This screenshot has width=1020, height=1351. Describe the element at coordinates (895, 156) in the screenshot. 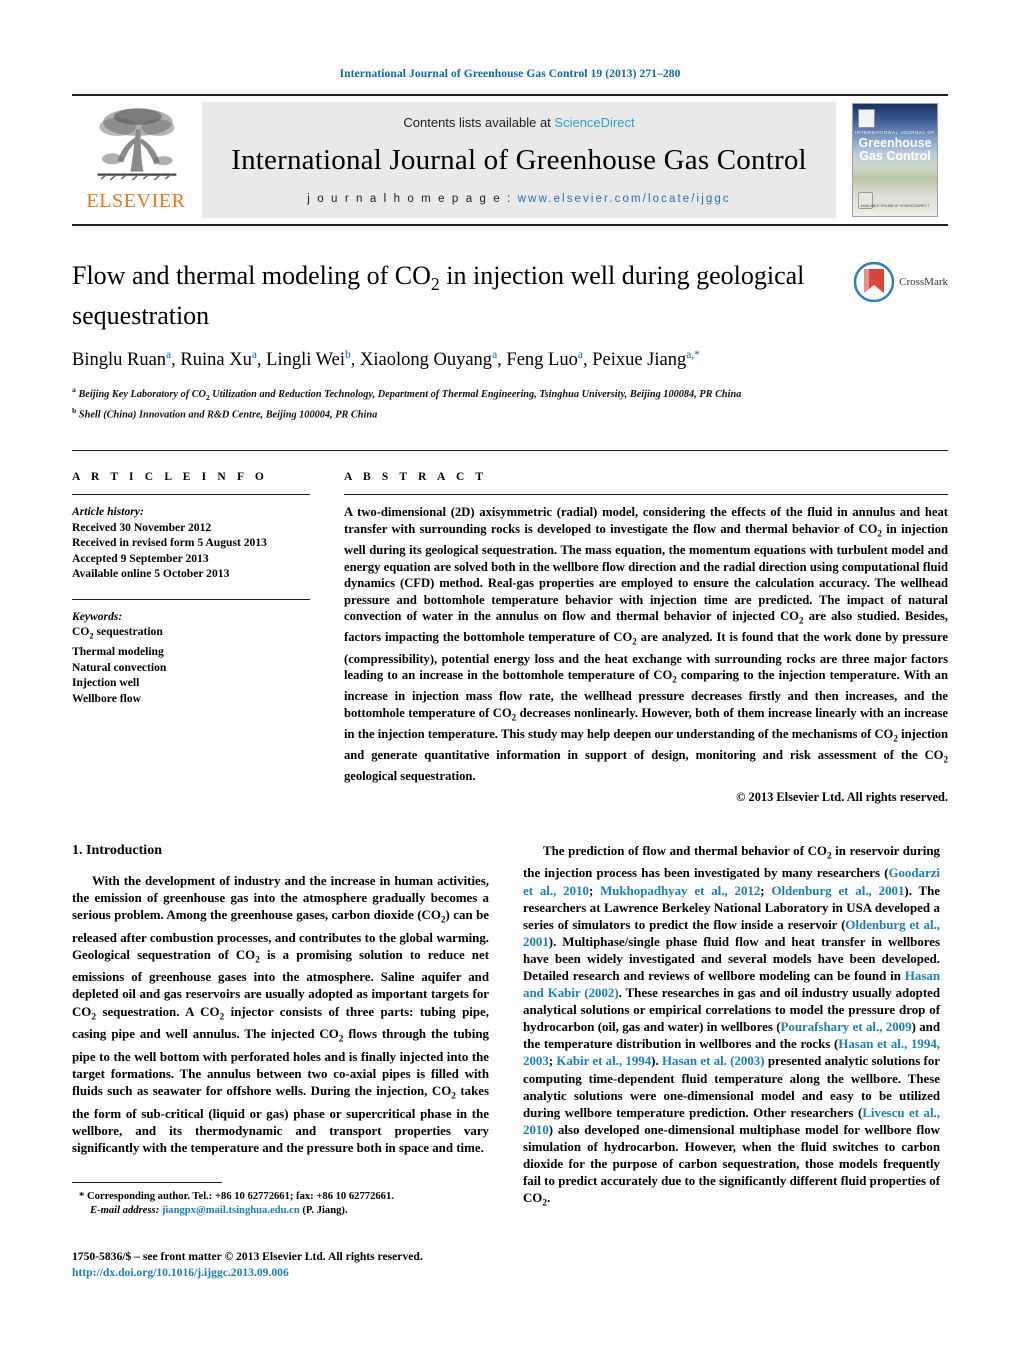

I see `cover-title-line2: Gas Control` at that location.